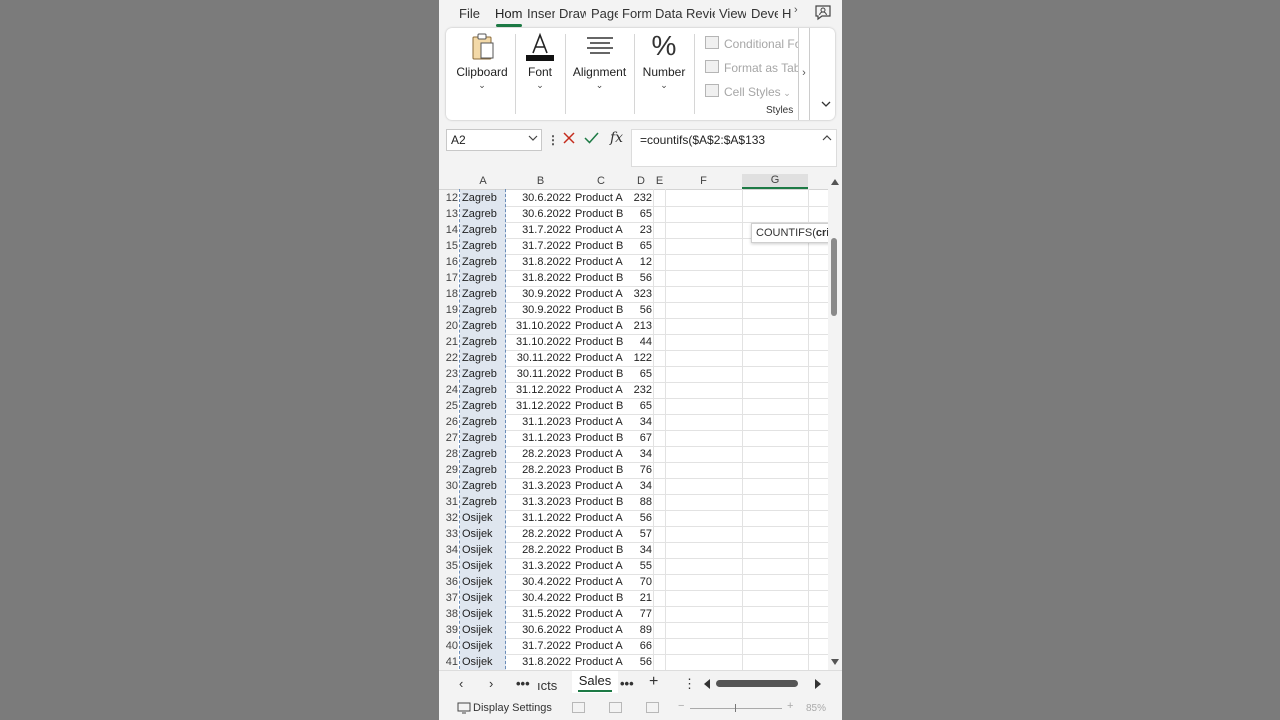  What do you see at coordinates (509, 13) in the screenshot?
I see `tab-home: Hom` at bounding box center [509, 13].